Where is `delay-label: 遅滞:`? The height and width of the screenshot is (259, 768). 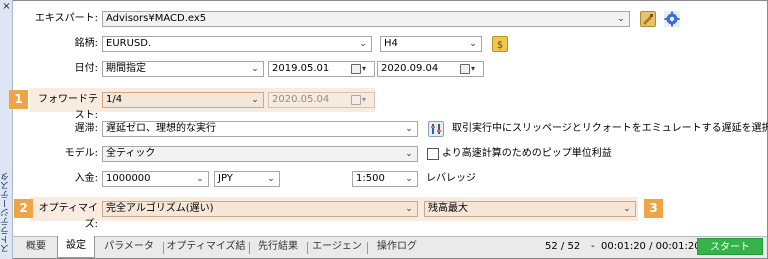
delay-label: 遅滞: is located at coordinates (86, 128).